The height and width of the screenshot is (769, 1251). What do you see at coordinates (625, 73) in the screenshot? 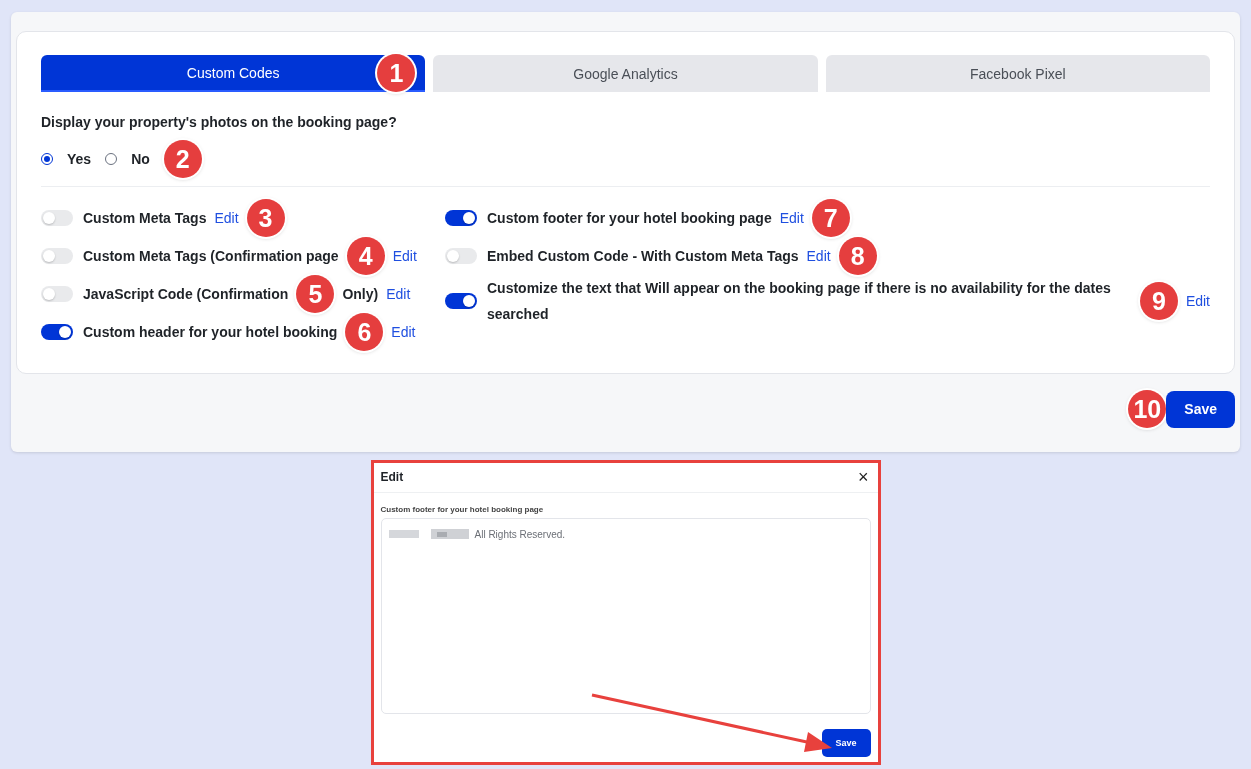
I see `tab: Google Analytics` at bounding box center [625, 73].